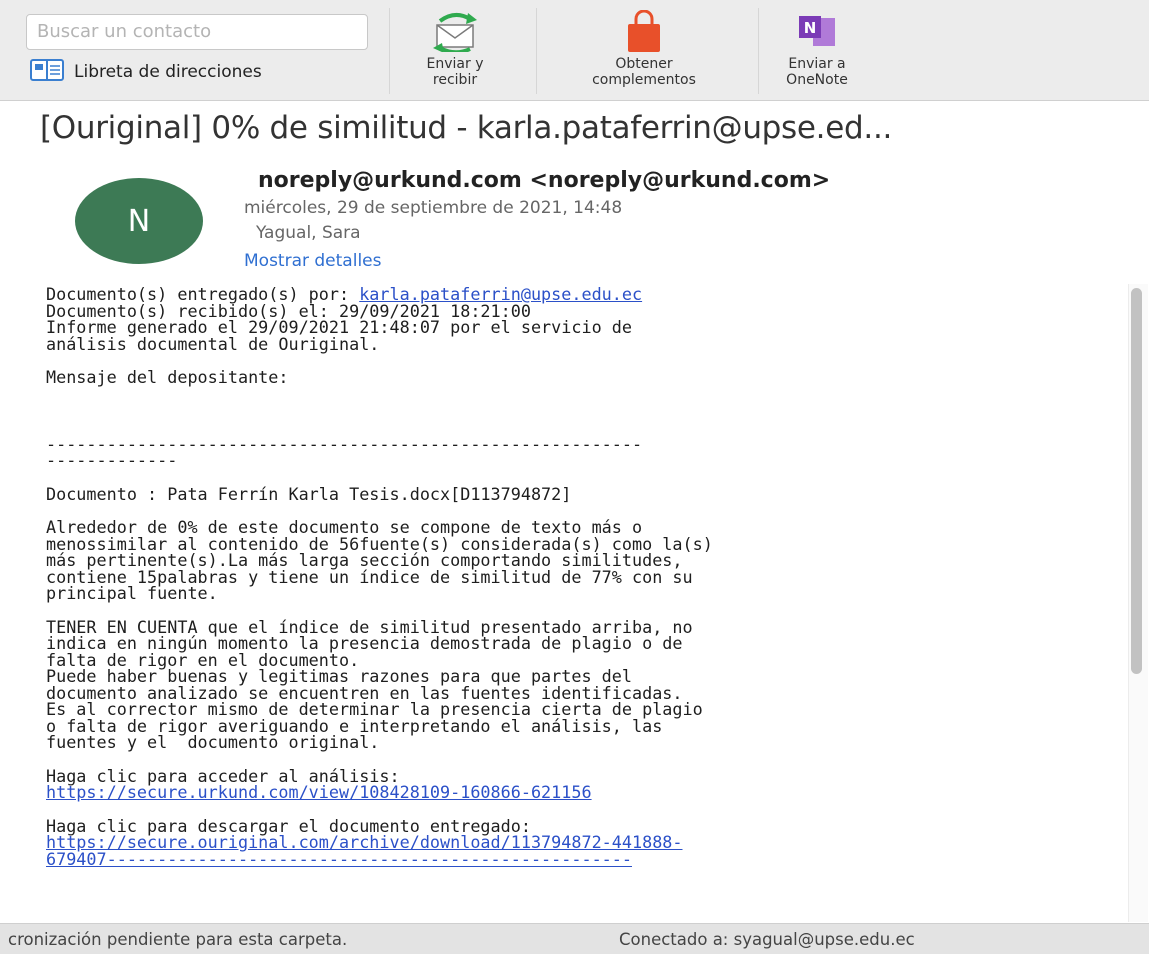 The image size is (1149, 954). Describe the element at coordinates (455, 32) in the screenshot. I see `send-receive-icon` at that location.